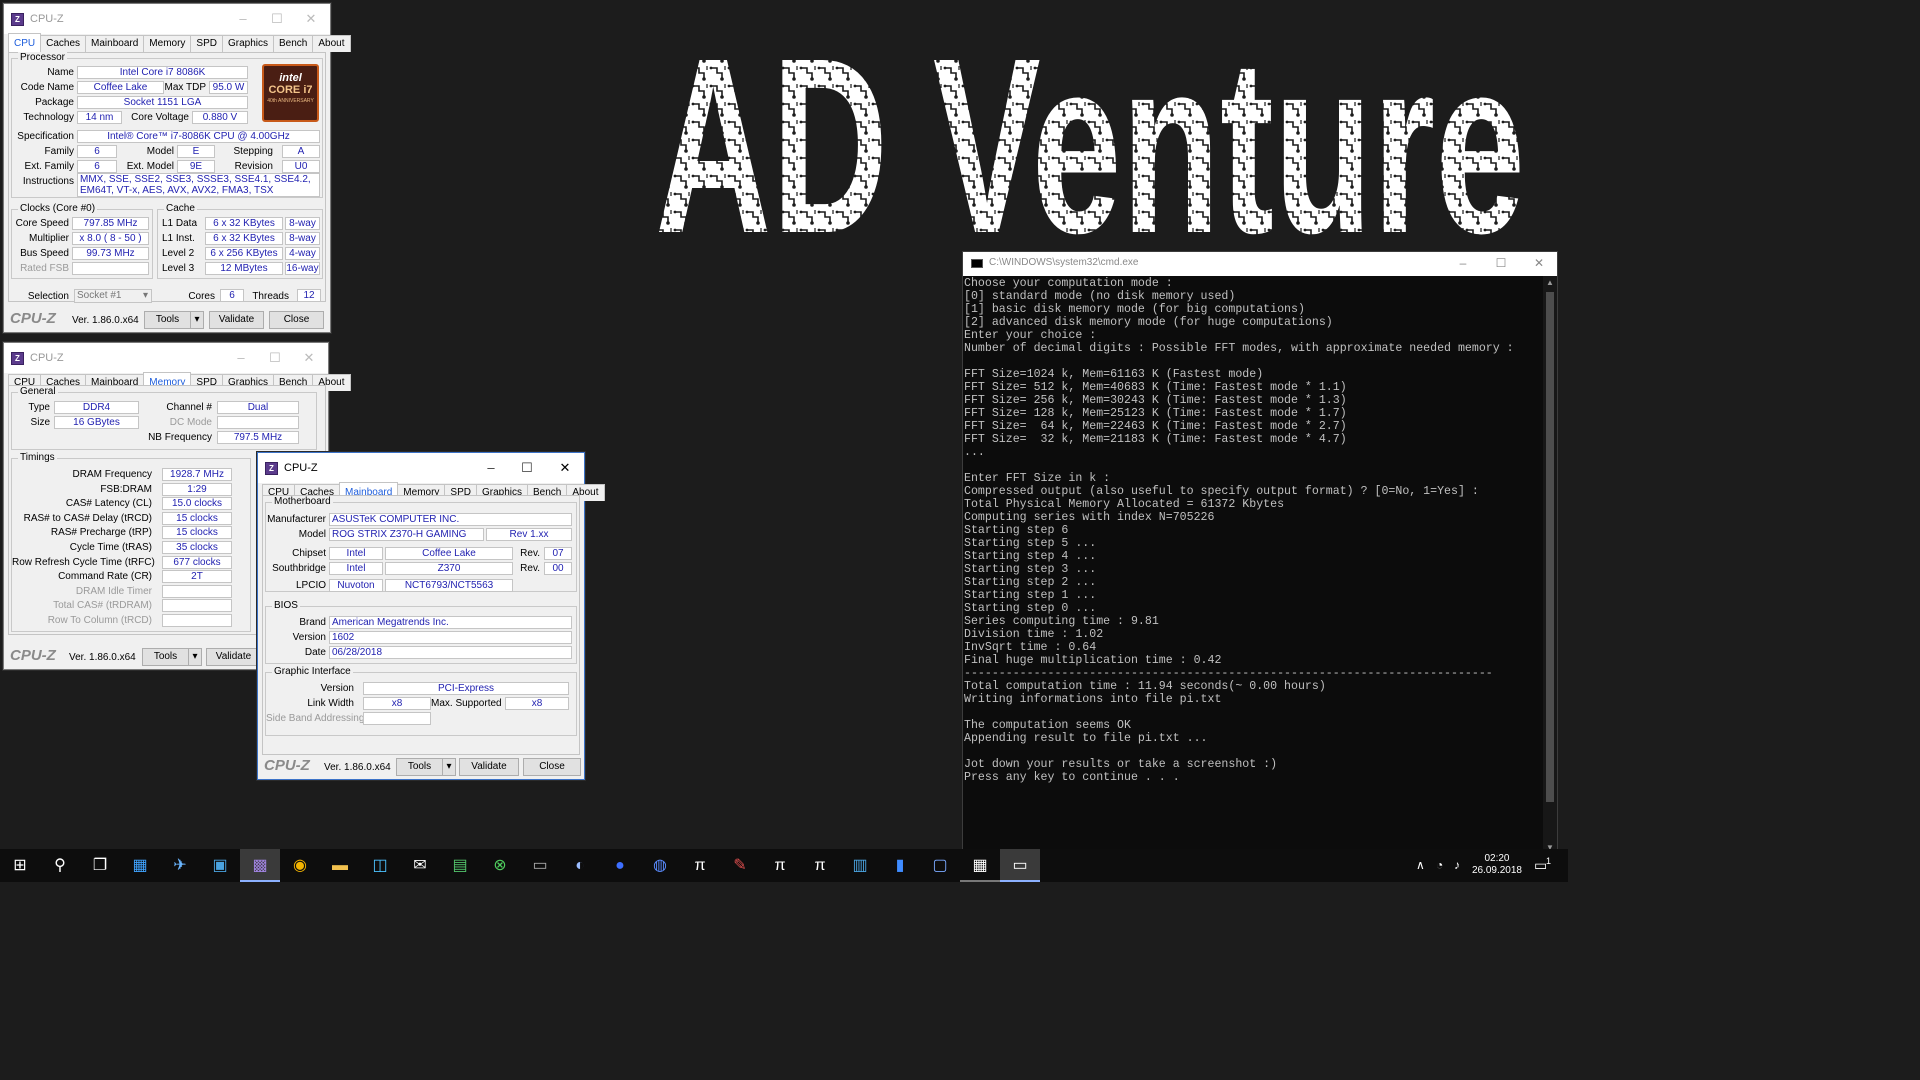 The width and height of the screenshot is (1920, 1080). Describe the element at coordinates (309, 295) in the screenshot. I see `threads-value: 12` at that location.